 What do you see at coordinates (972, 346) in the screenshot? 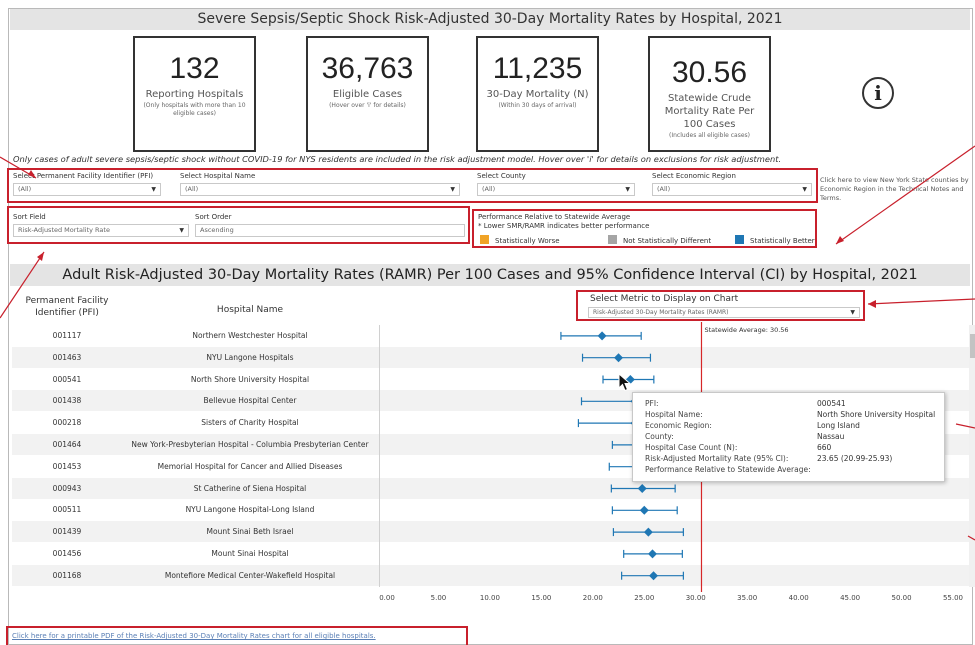
I see `scrollbar-thumb` at bounding box center [972, 346].